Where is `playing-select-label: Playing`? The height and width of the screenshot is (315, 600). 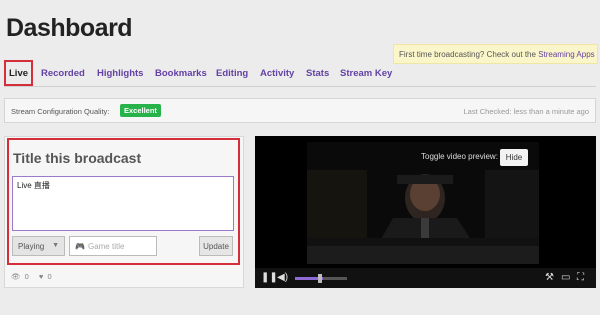
playing-select-label: Playing is located at coordinates (31, 246).